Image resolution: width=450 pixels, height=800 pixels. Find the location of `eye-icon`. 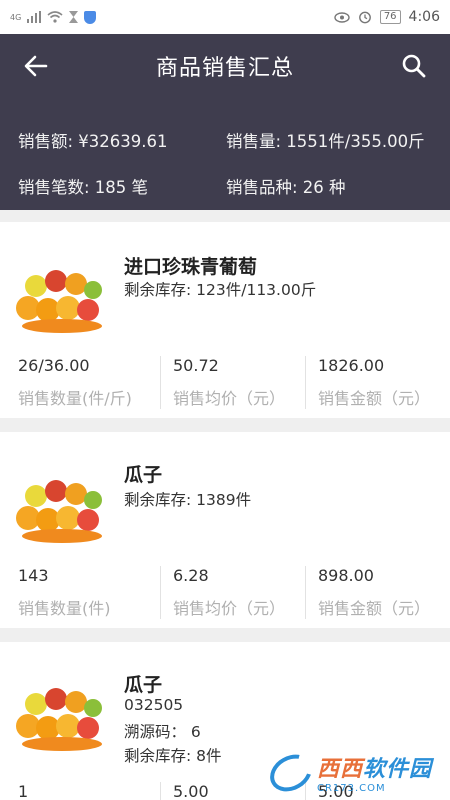

eye-icon is located at coordinates (342, 17).